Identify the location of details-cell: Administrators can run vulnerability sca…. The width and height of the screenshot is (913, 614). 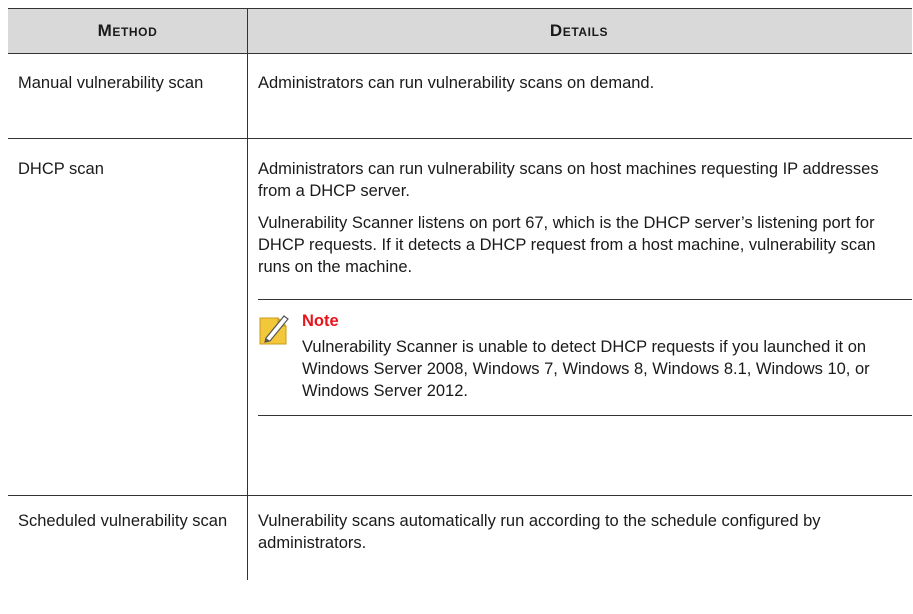
(580, 96).